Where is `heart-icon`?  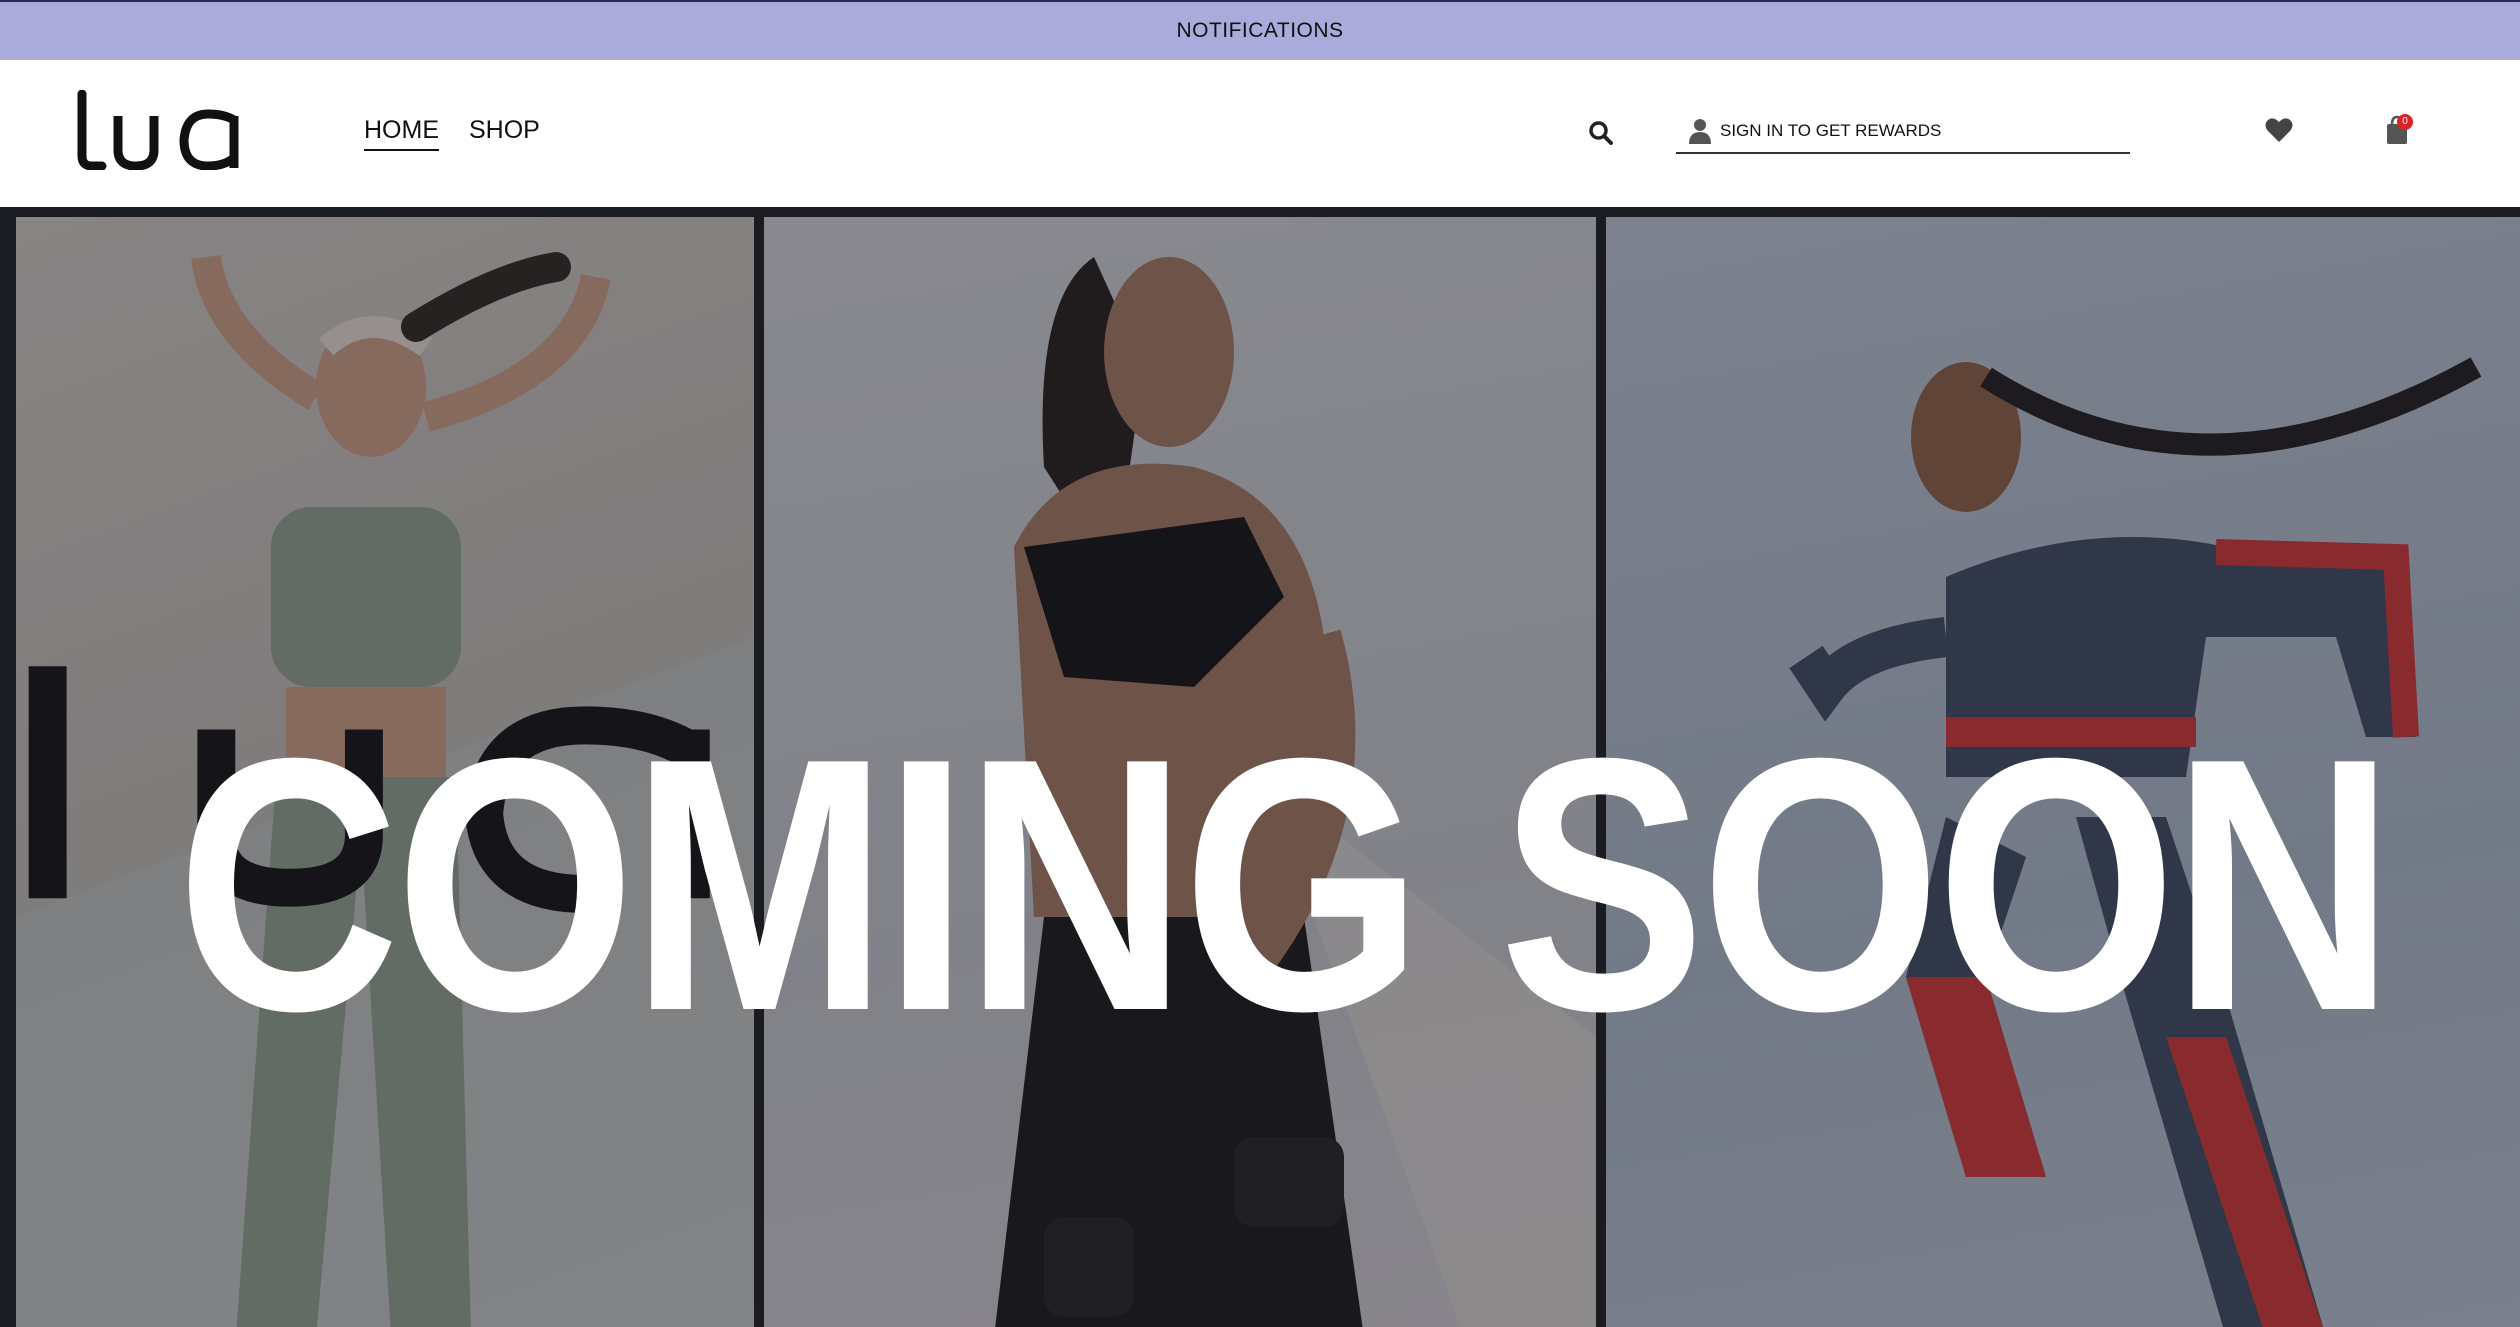 heart-icon is located at coordinates (2279, 130).